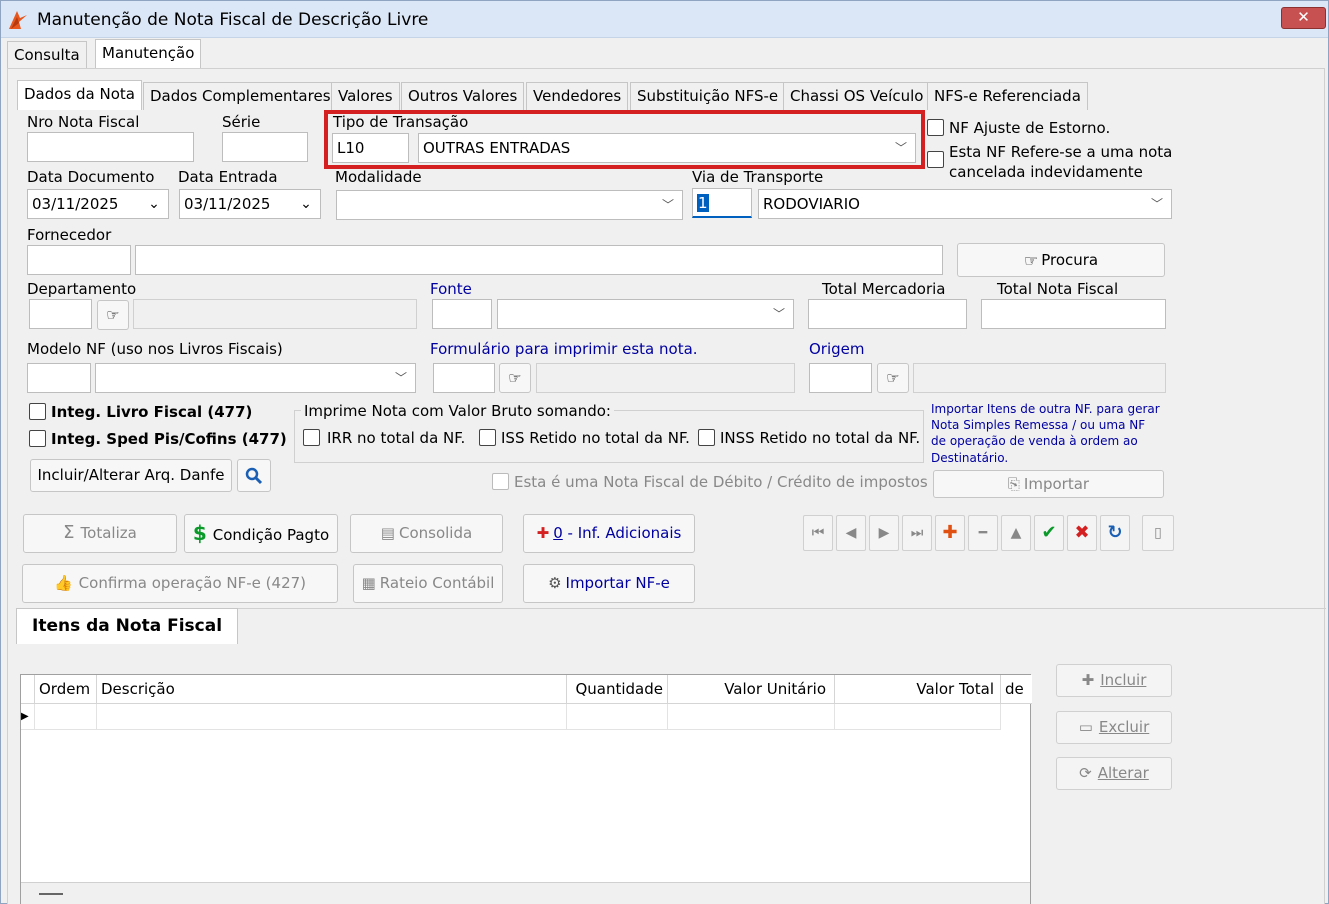  What do you see at coordinates (28, 717) in the screenshot?
I see `row-indicator-icon: ▶` at bounding box center [28, 717].